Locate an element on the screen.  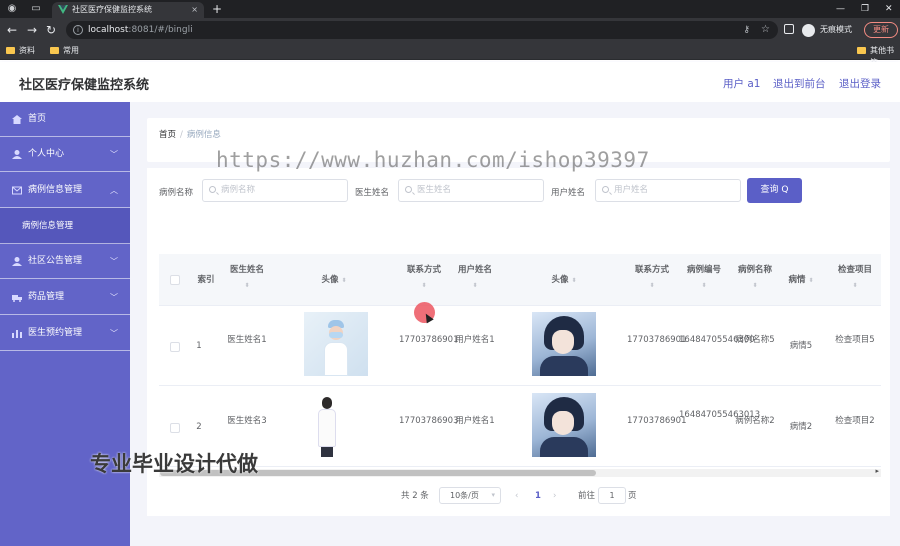
goto-page-input: 1 is located at coordinates (612, 495).